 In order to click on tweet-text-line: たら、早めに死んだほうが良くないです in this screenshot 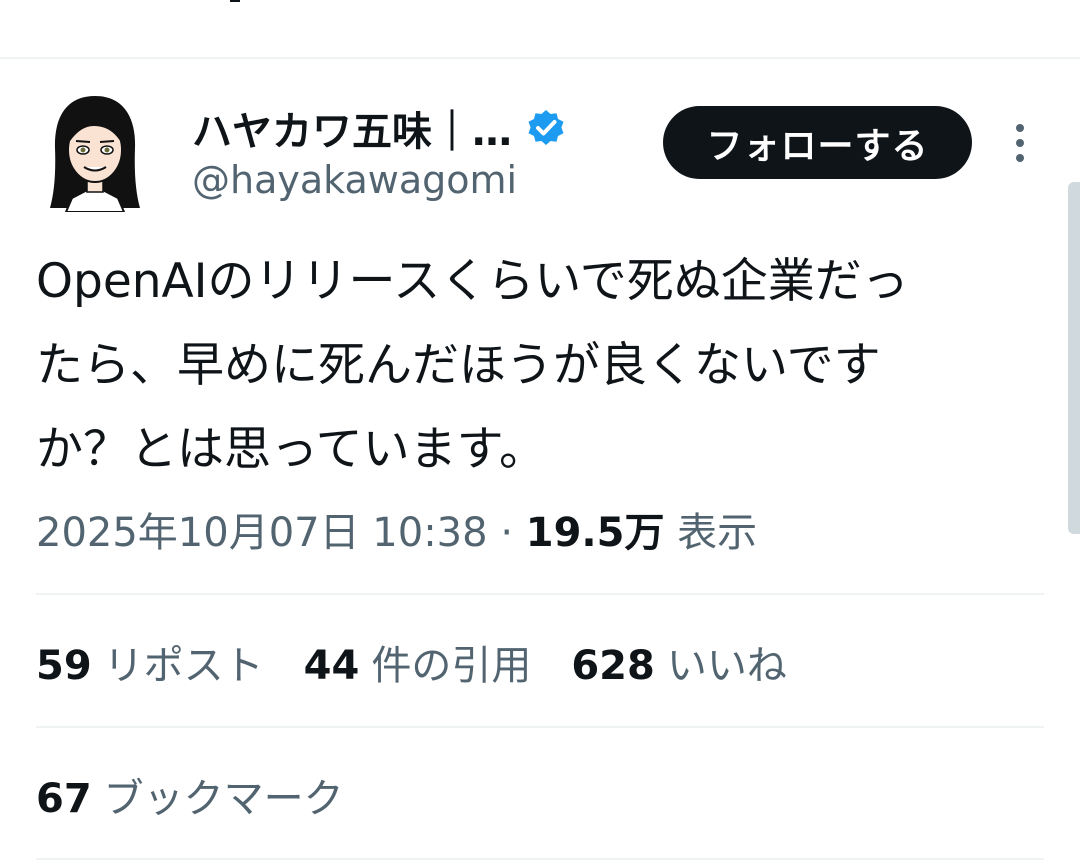, I will do `click(458, 365)`.